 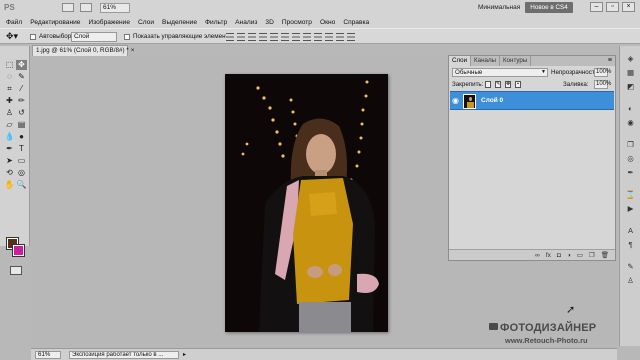 What do you see at coordinates (16, 270) in the screenshot?
I see `quick-mask-button` at bounding box center [16, 270].